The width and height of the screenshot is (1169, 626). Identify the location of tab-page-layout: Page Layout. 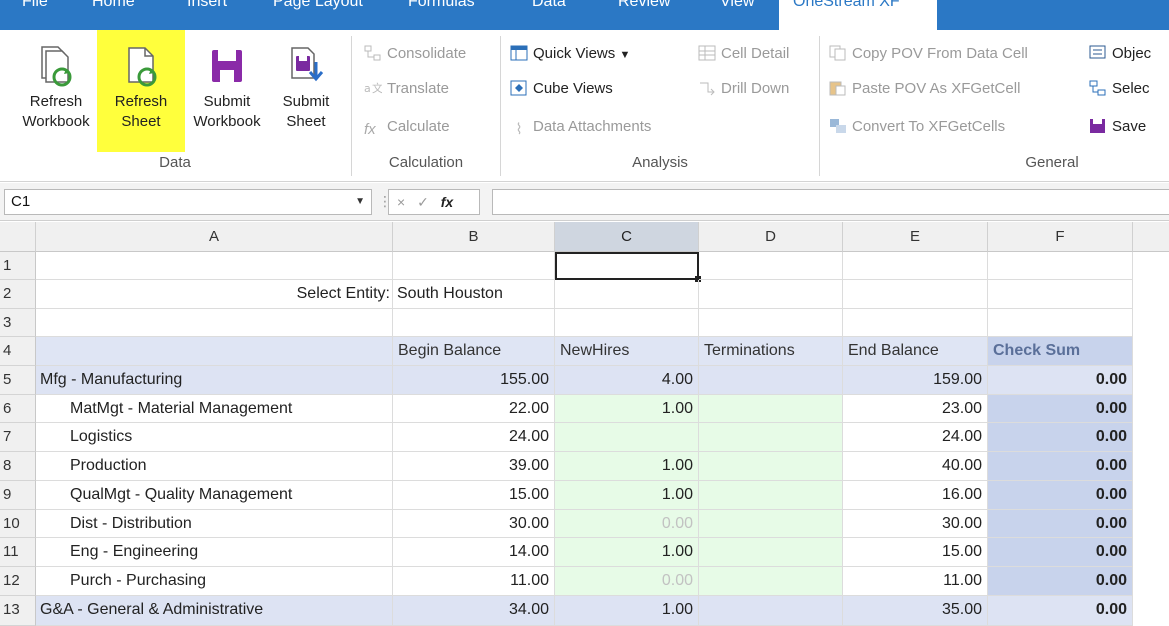
(318, 6).